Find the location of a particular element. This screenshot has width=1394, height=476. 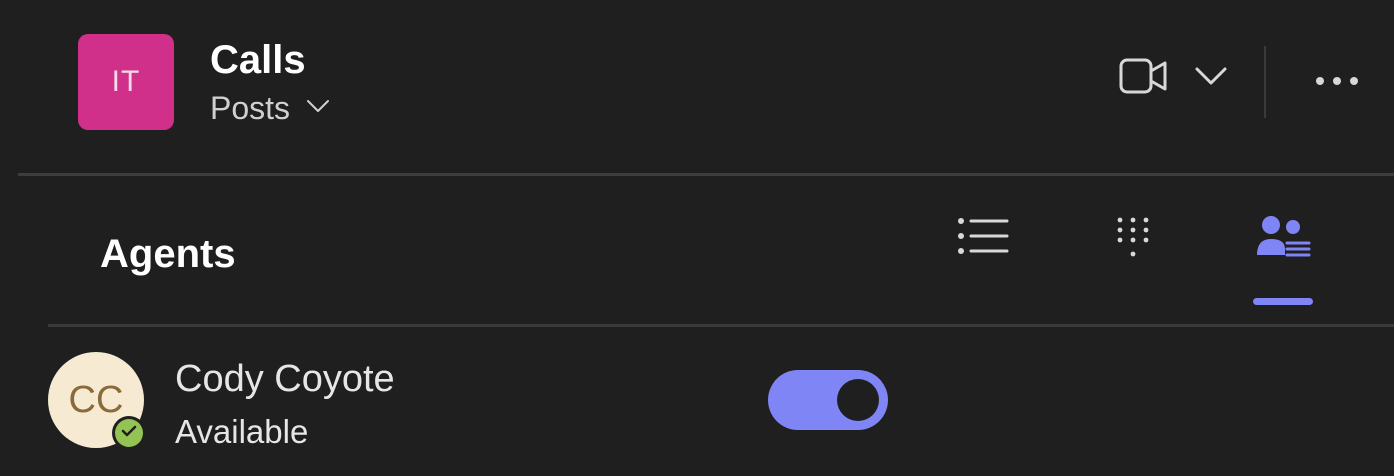

section-title: Agents is located at coordinates (168, 254).